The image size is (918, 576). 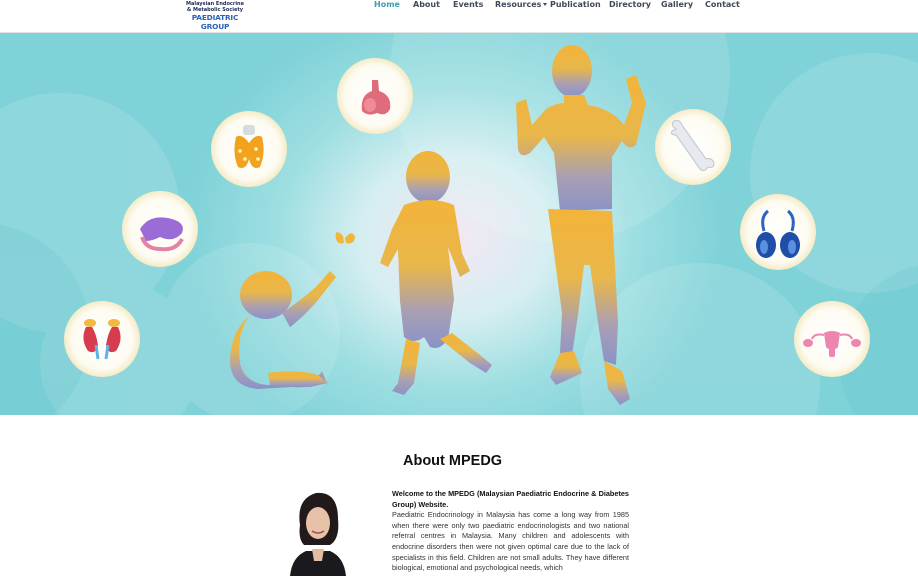 I want to click on president-portrait, so click(x=318, y=534).